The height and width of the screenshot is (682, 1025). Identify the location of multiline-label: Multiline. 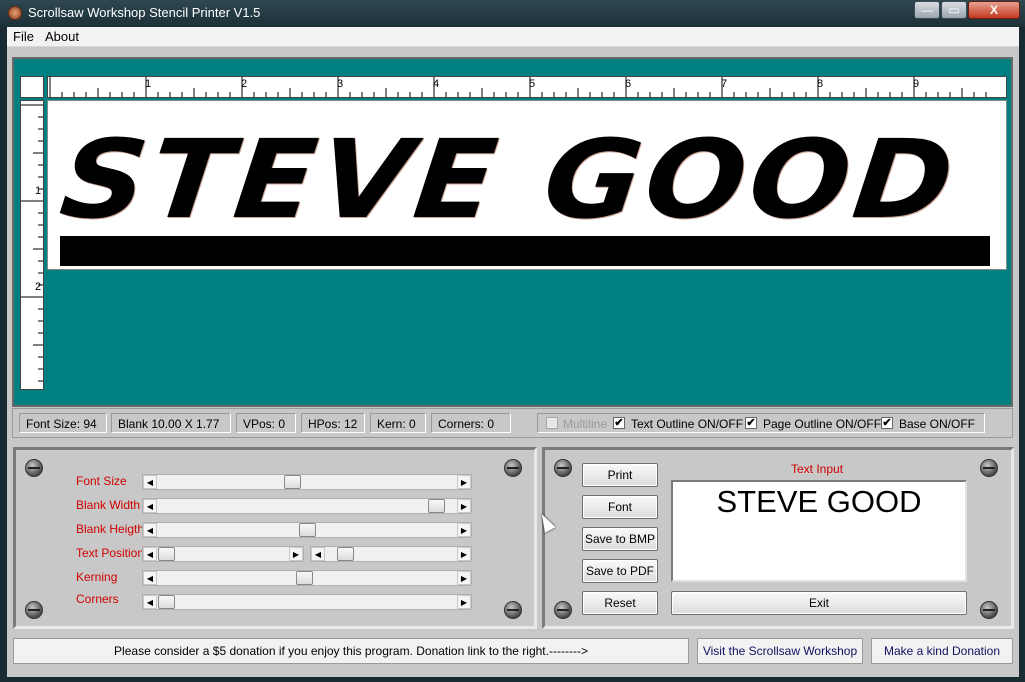
(585, 424).